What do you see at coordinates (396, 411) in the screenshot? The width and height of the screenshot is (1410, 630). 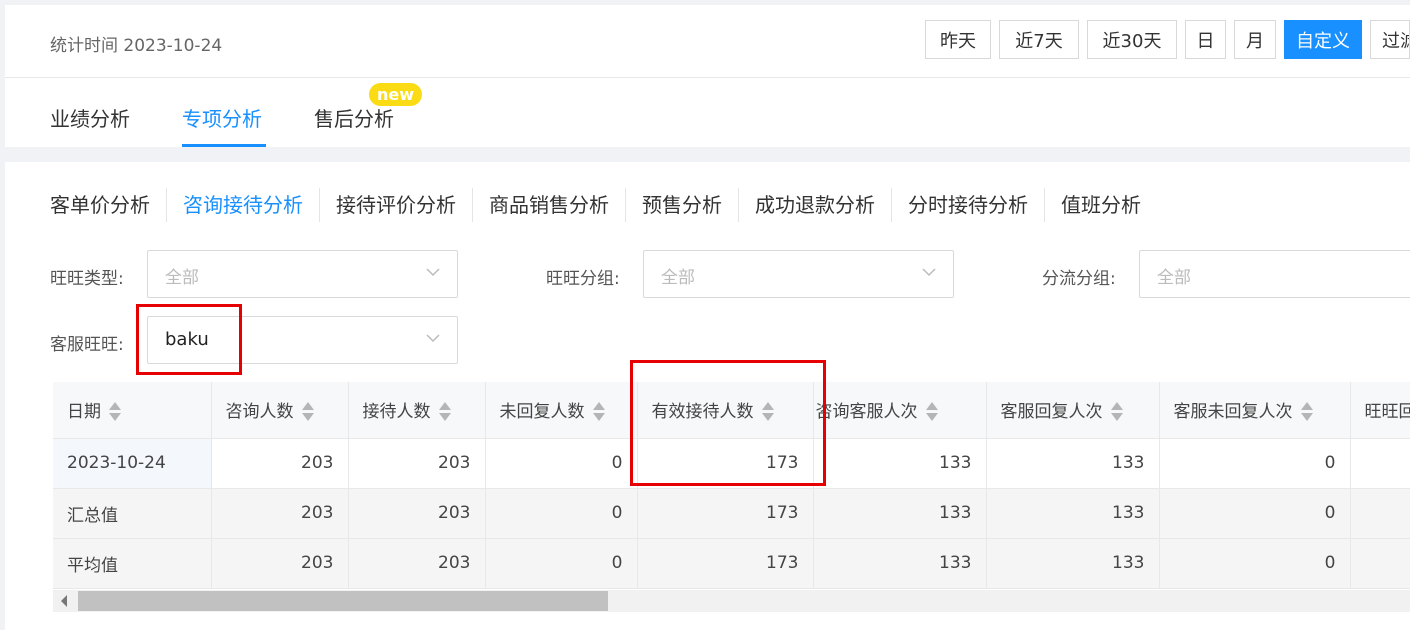 I see `column-header-label: 接待人数` at bounding box center [396, 411].